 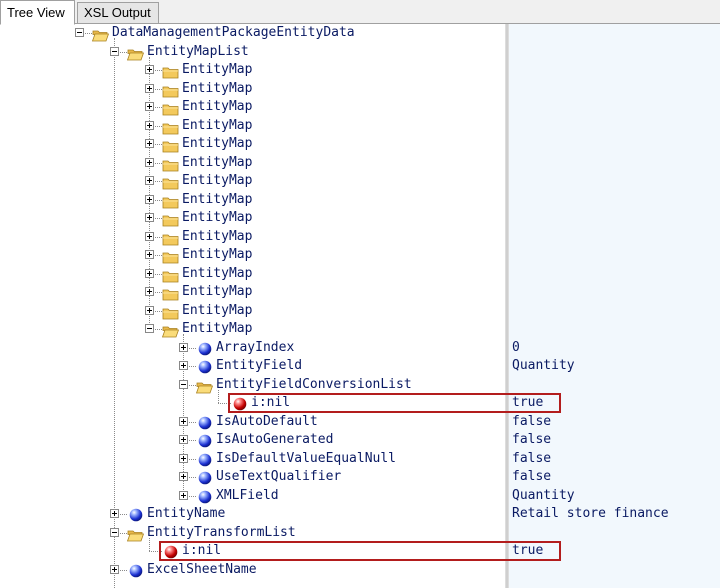 I want to click on node-label: ArrayIndex, so click(x=255, y=348).